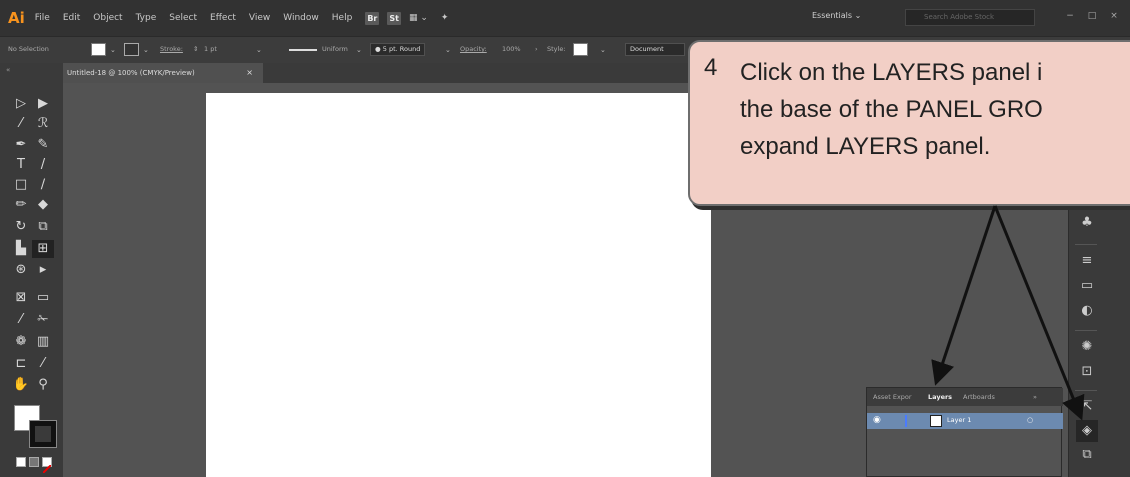 This screenshot has width=1130, height=477. I want to click on layer-row: ◉ Layer 1 ○, so click(965, 421).